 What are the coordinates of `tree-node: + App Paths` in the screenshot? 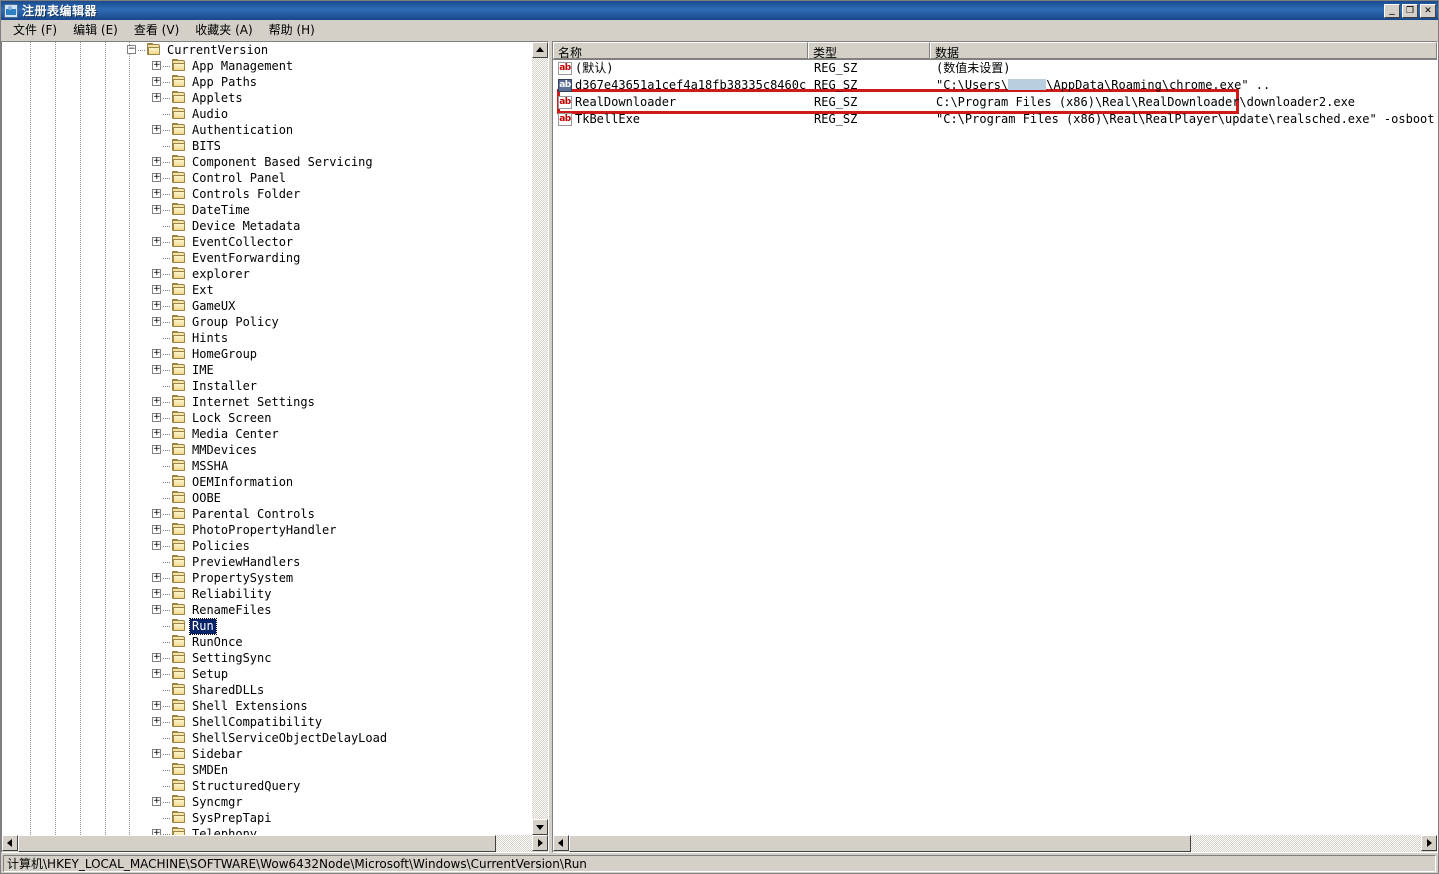 It's located at (267, 82).